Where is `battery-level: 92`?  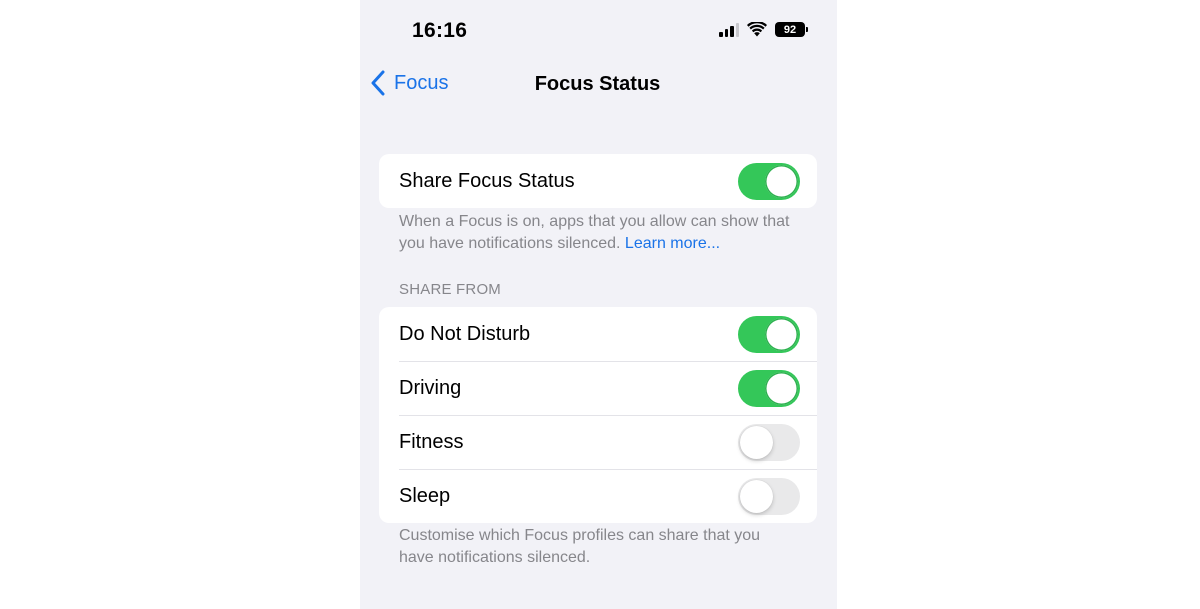
battery-level: 92 is located at coordinates (790, 29).